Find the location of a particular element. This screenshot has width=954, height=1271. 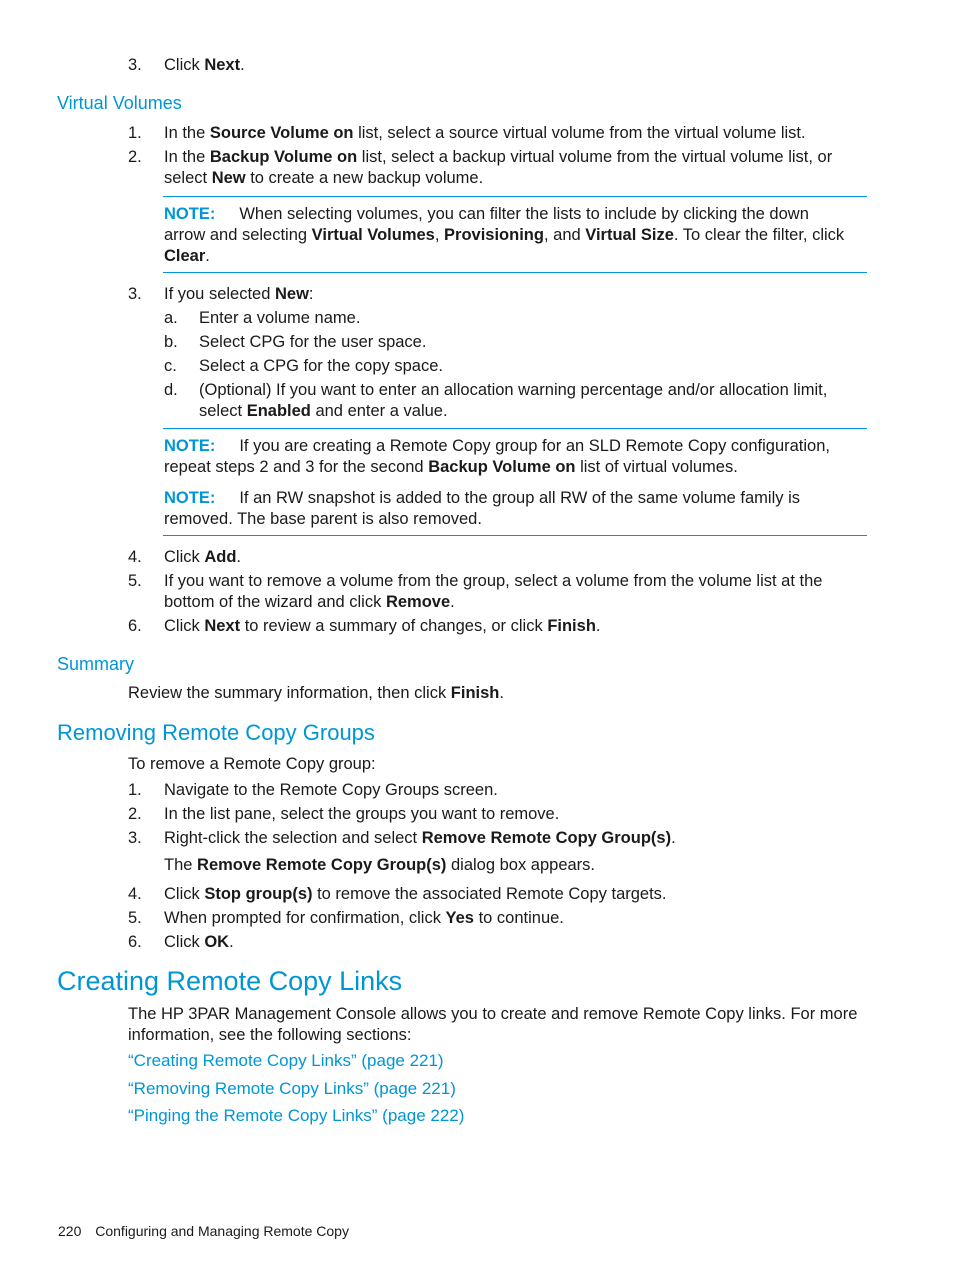

link-removing-remote-copy-links: “Removing Remote Copy Links” (page 221) is located at coordinates (292, 1089).